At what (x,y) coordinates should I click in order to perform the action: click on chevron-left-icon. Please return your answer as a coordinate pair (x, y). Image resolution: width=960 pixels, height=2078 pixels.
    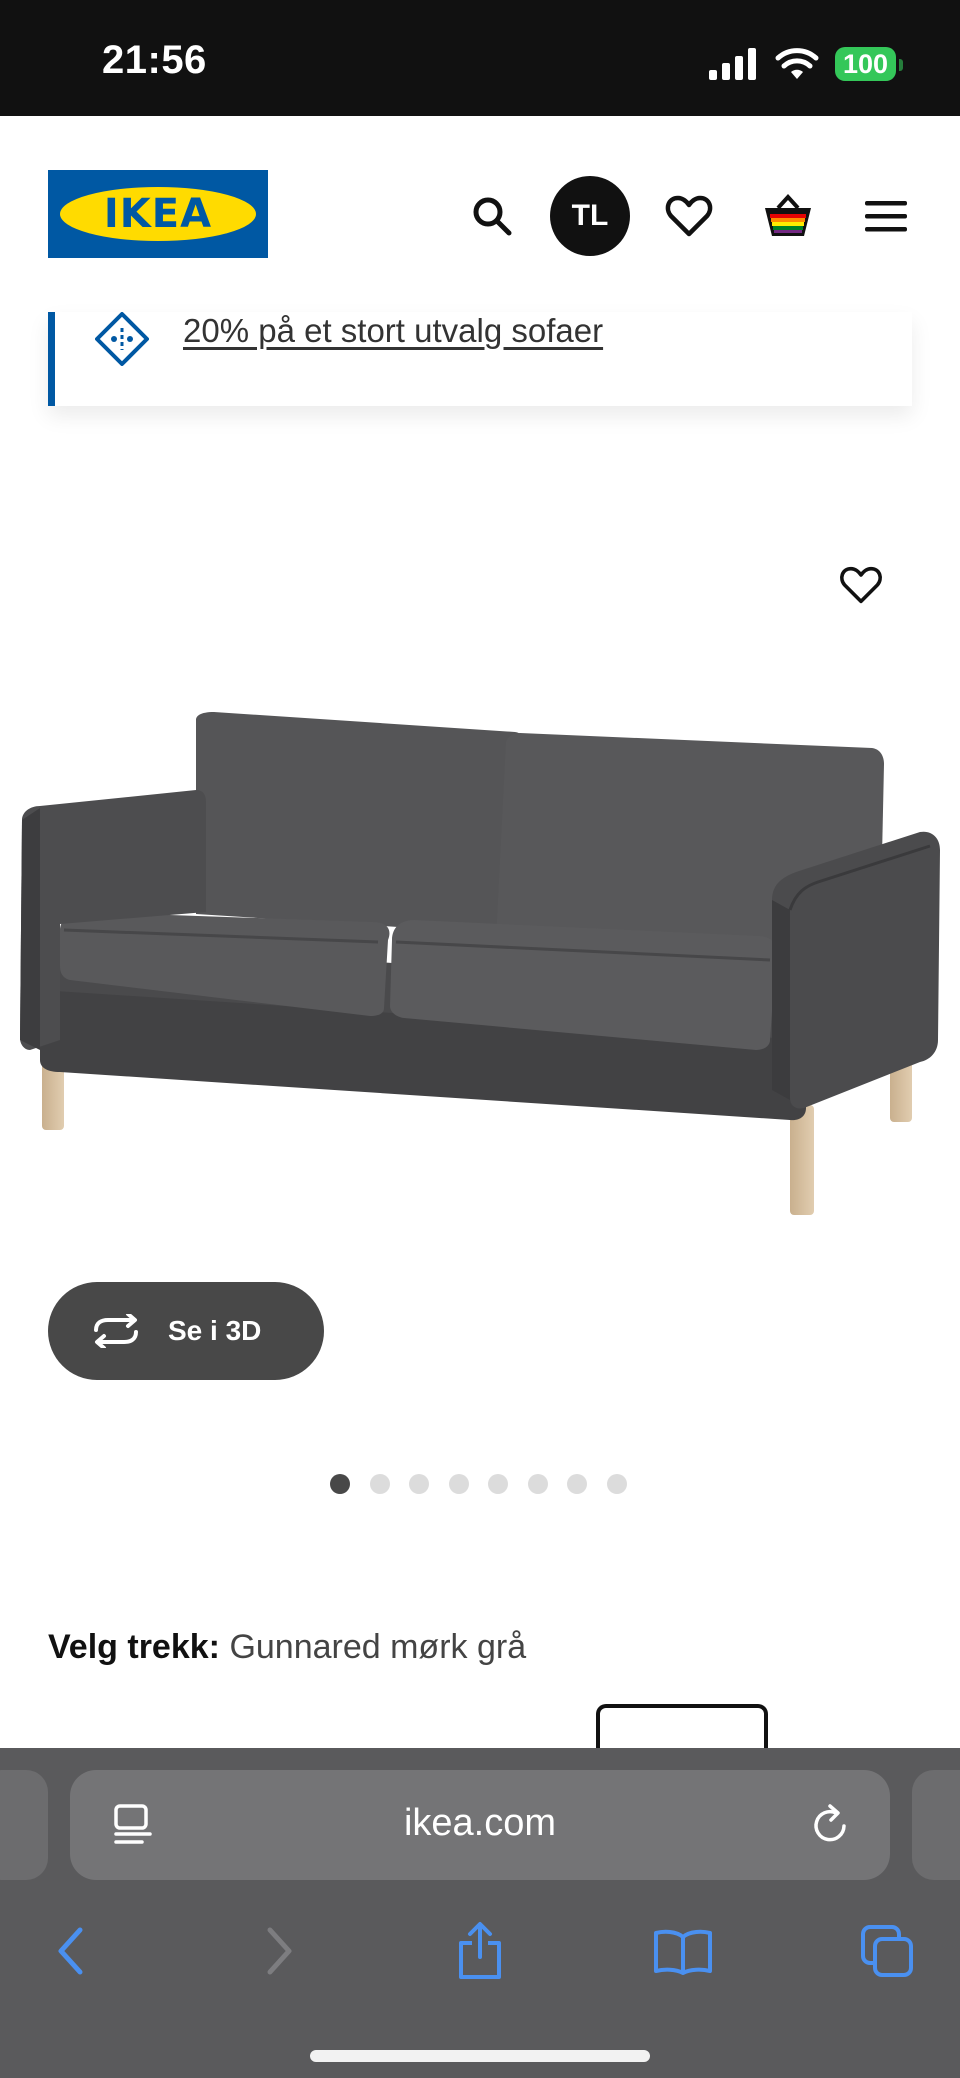
    Looking at the image, I should click on (70, 1951).